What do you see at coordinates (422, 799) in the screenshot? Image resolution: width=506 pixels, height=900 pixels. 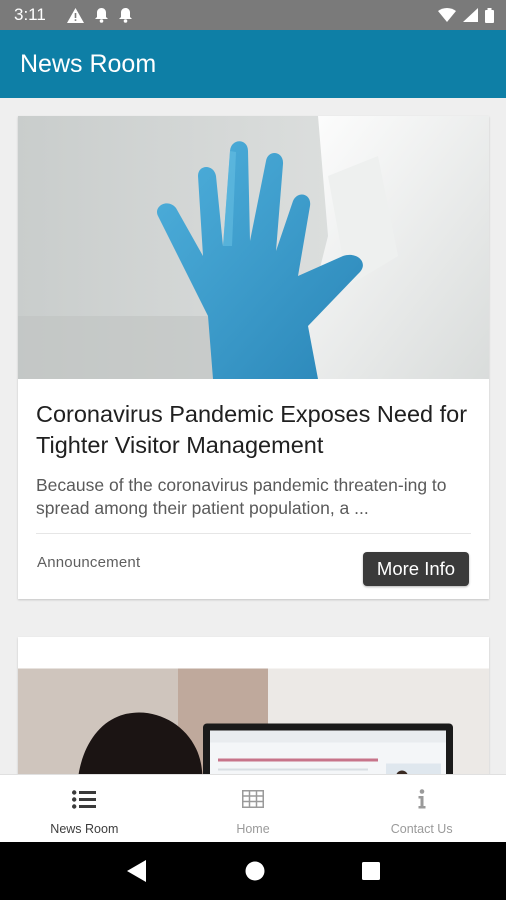 I see `info-icon` at bounding box center [422, 799].